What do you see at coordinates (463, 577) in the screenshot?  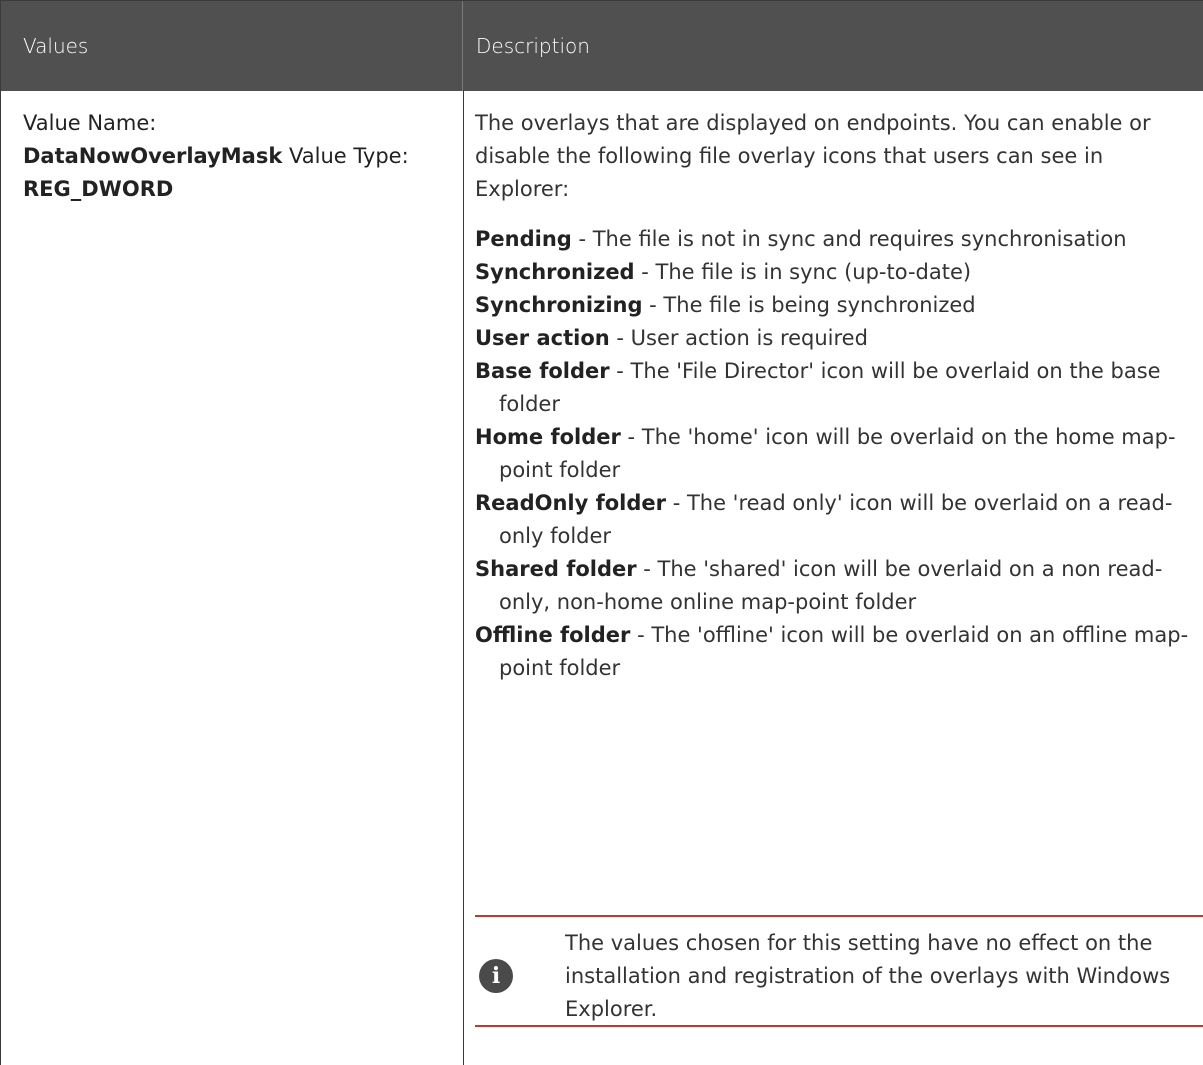 I see `column-divider` at bounding box center [463, 577].